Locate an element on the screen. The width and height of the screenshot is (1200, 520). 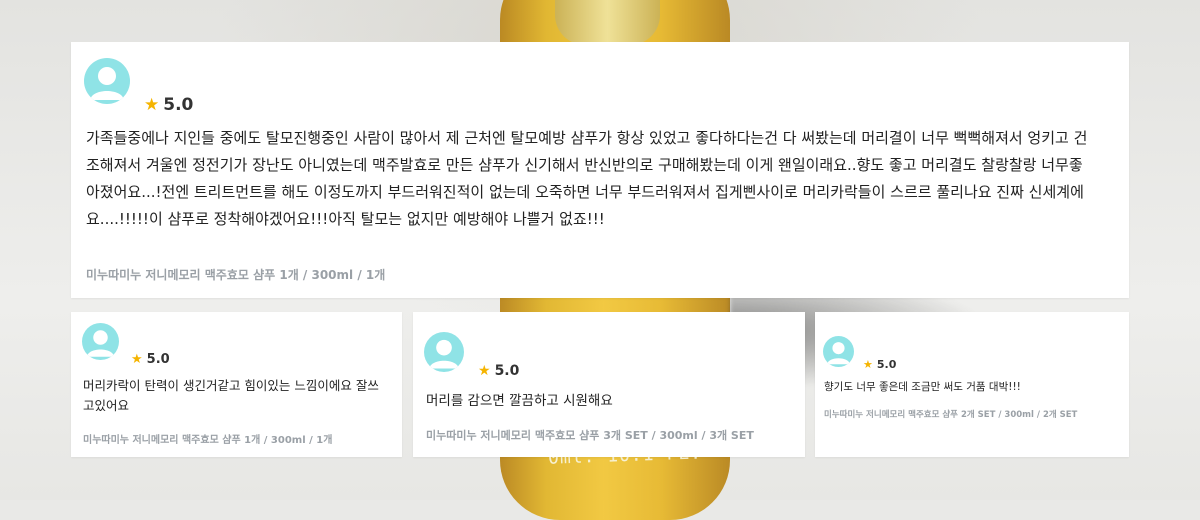
bottle-cap-image is located at coordinates (607, 22).